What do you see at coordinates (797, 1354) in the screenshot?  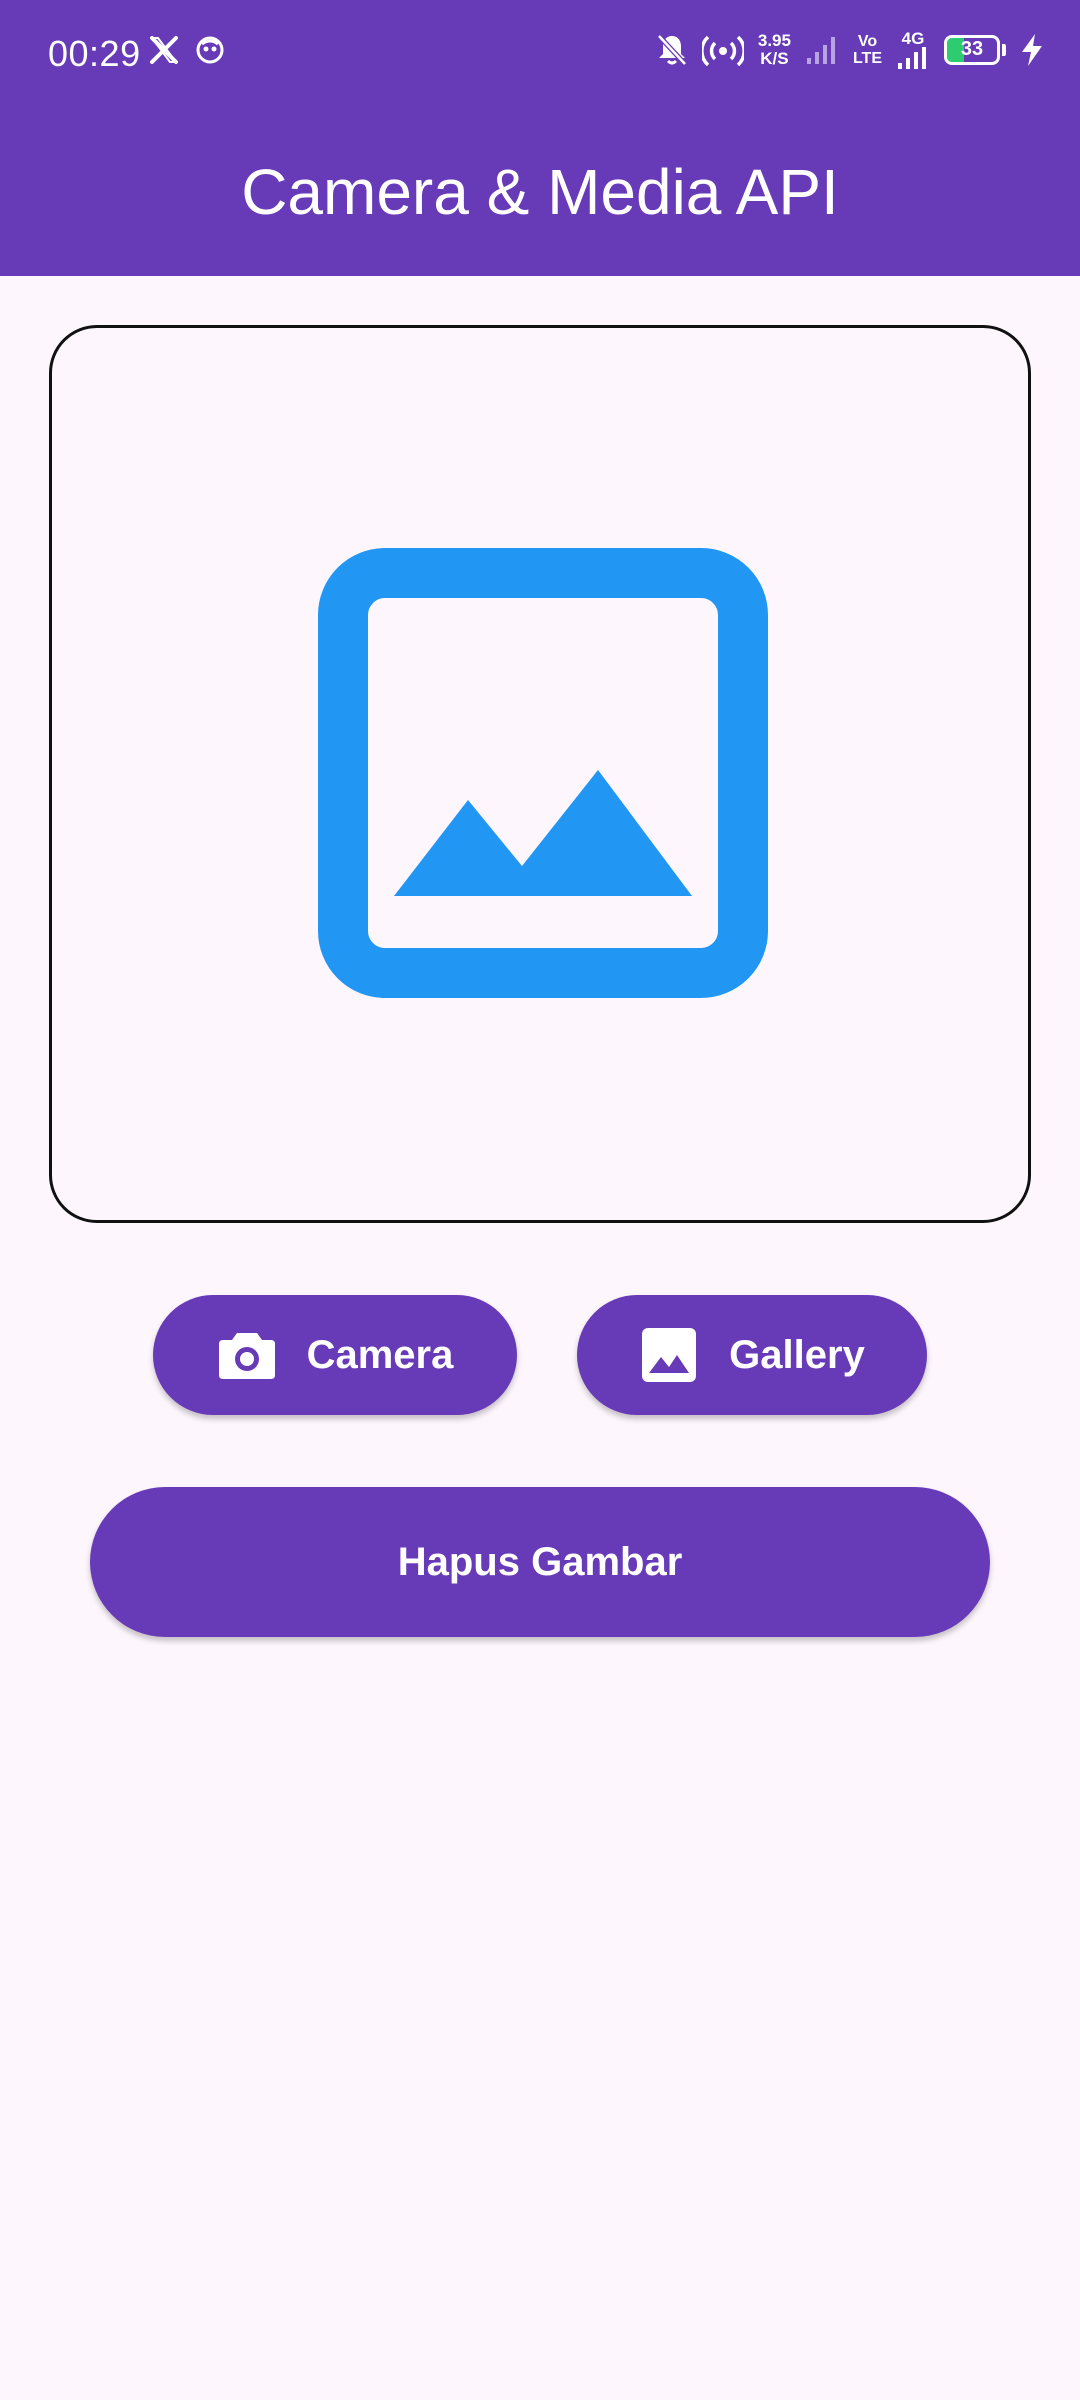 I see `gallery-button-label: Gallery` at bounding box center [797, 1354].